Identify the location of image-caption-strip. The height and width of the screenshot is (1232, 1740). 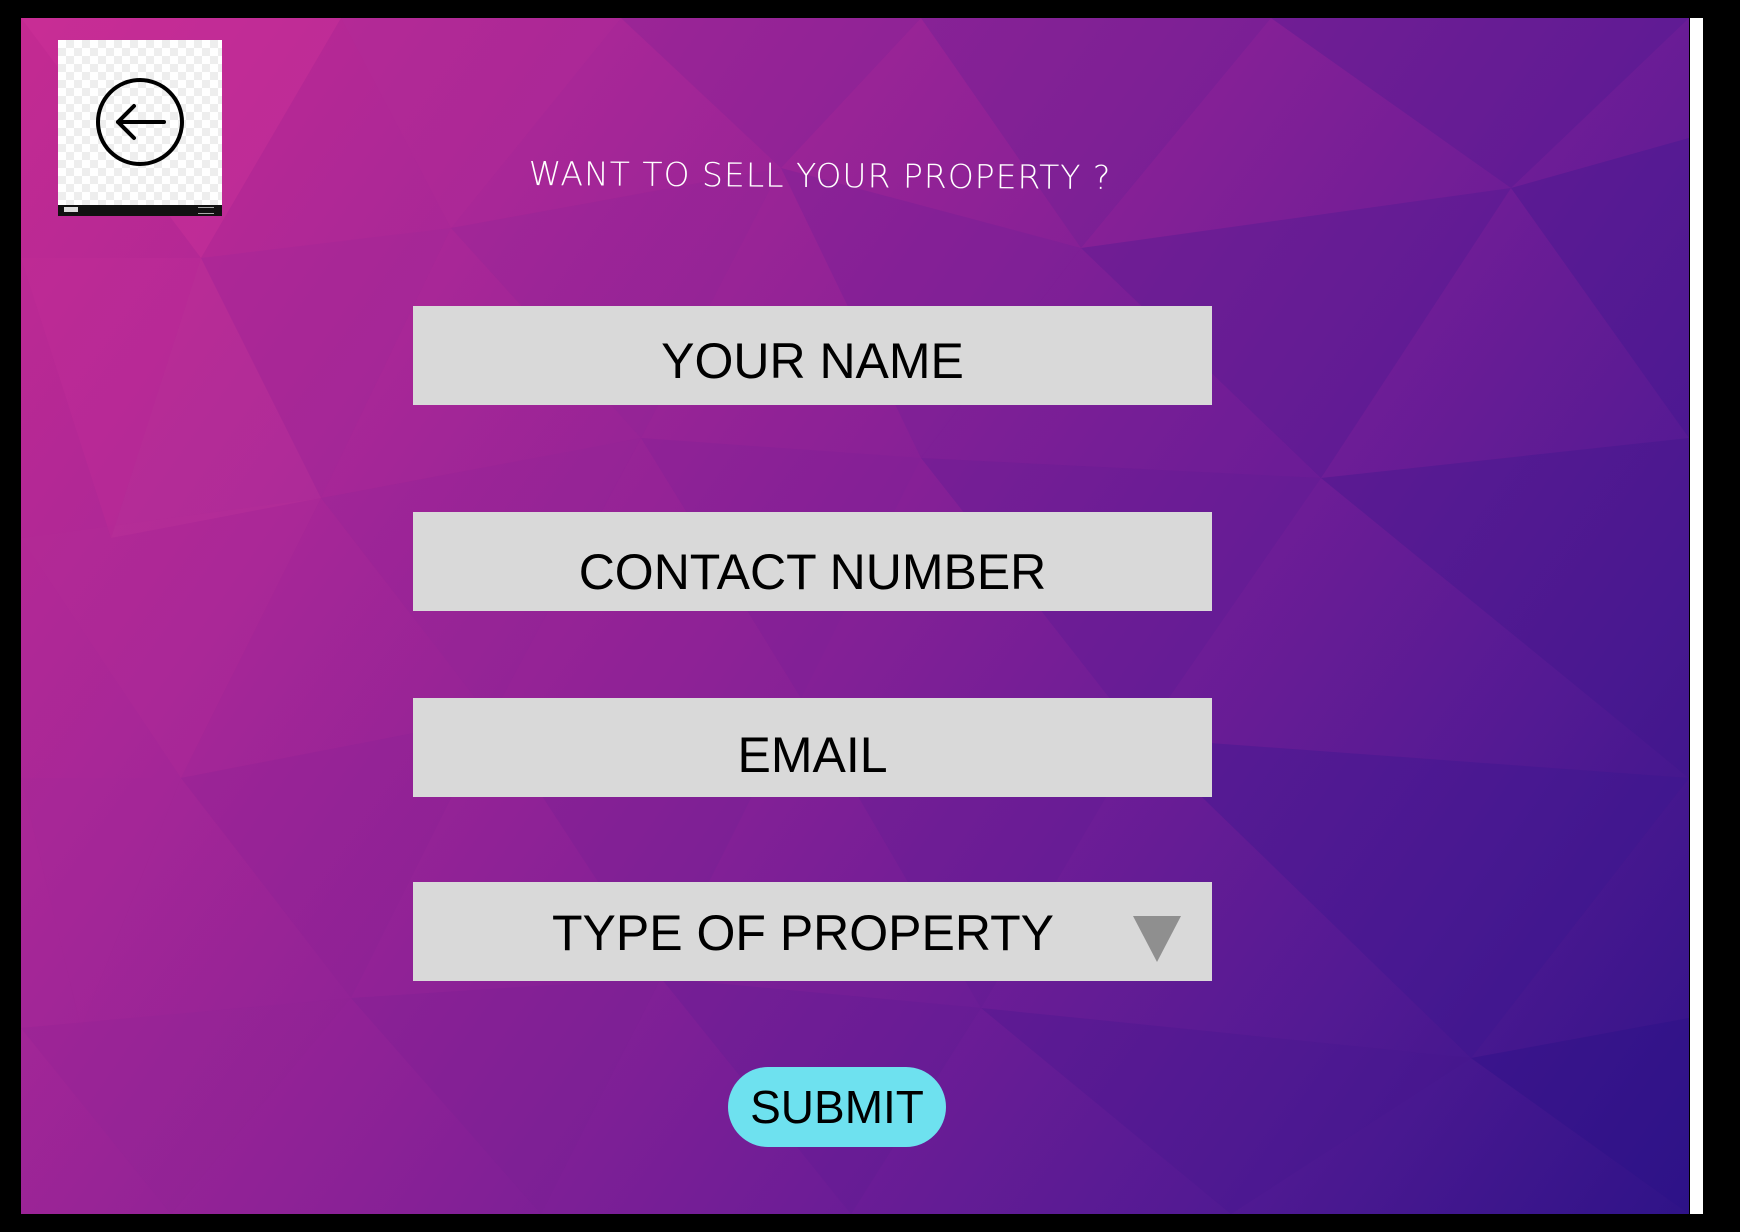
(140, 210).